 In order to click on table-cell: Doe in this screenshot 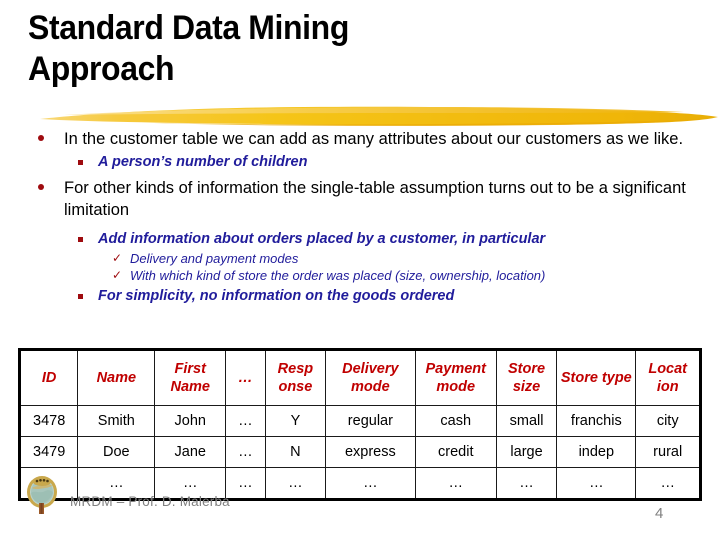, I will do `click(116, 452)`.